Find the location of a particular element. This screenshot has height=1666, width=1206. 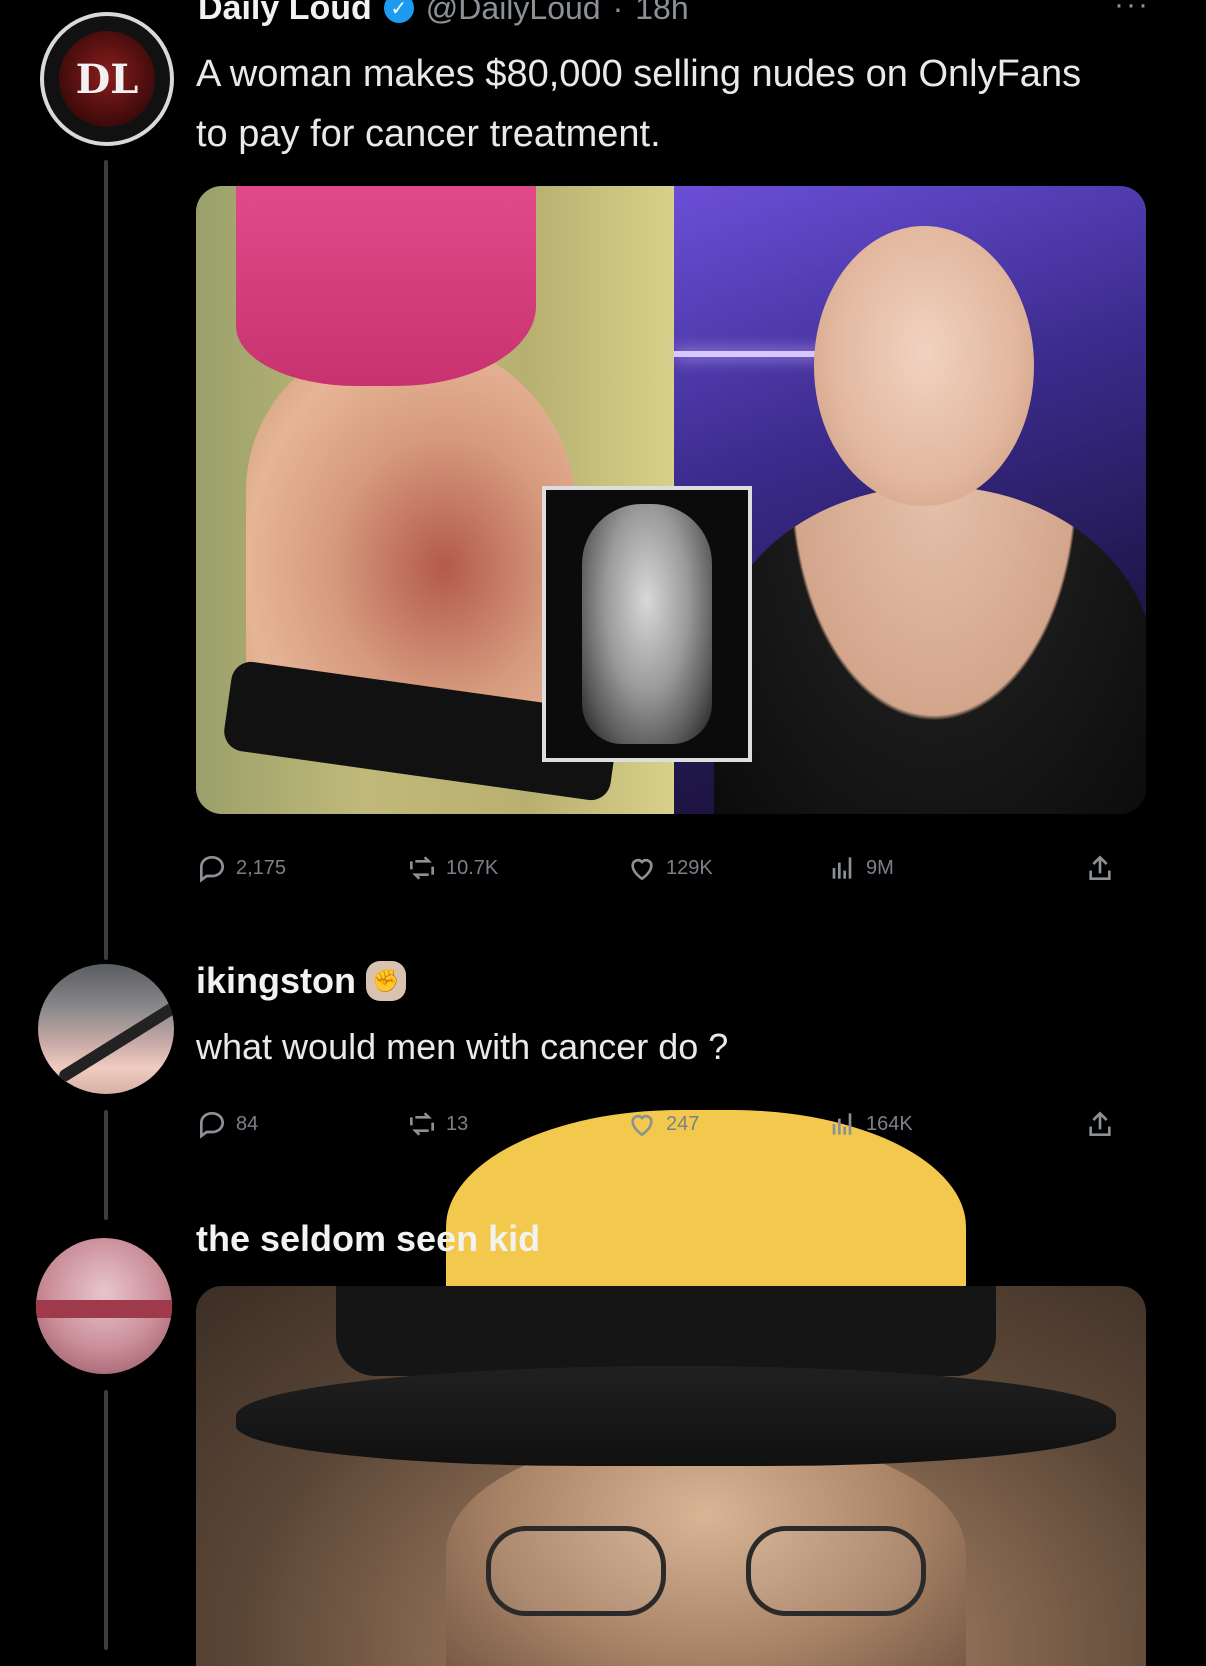

reply1-reply-count: 84 is located at coordinates (247, 1123).